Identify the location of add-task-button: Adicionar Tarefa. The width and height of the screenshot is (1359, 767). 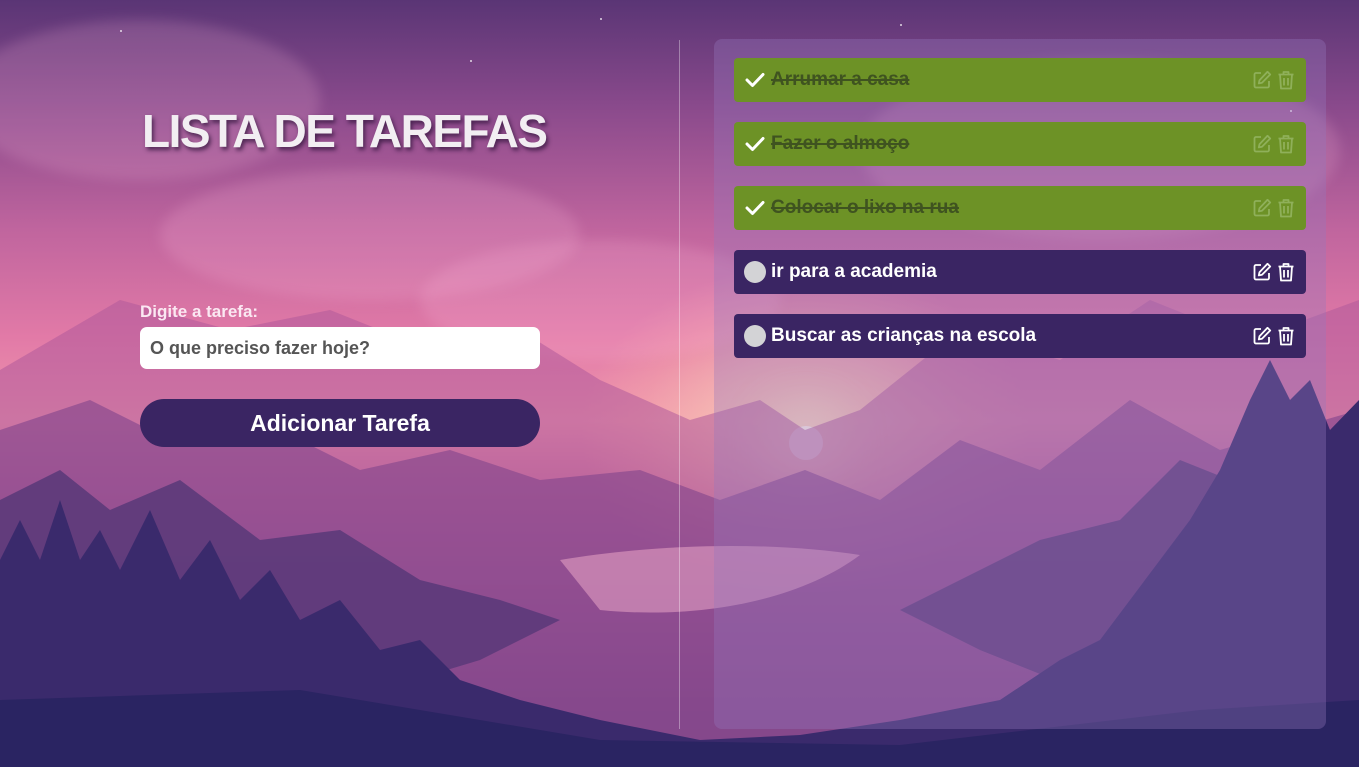
(340, 423).